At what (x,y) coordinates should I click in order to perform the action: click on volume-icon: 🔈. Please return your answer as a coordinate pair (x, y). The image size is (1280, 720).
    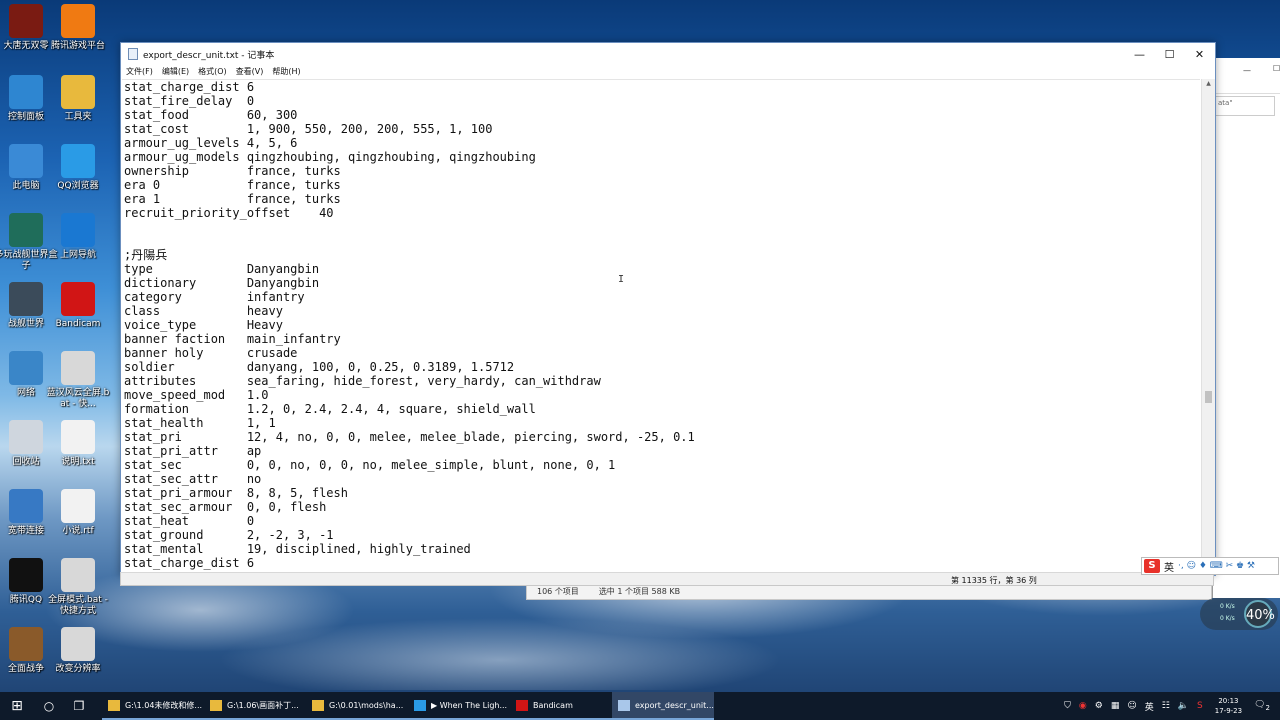
    Looking at the image, I should click on (1183, 706).